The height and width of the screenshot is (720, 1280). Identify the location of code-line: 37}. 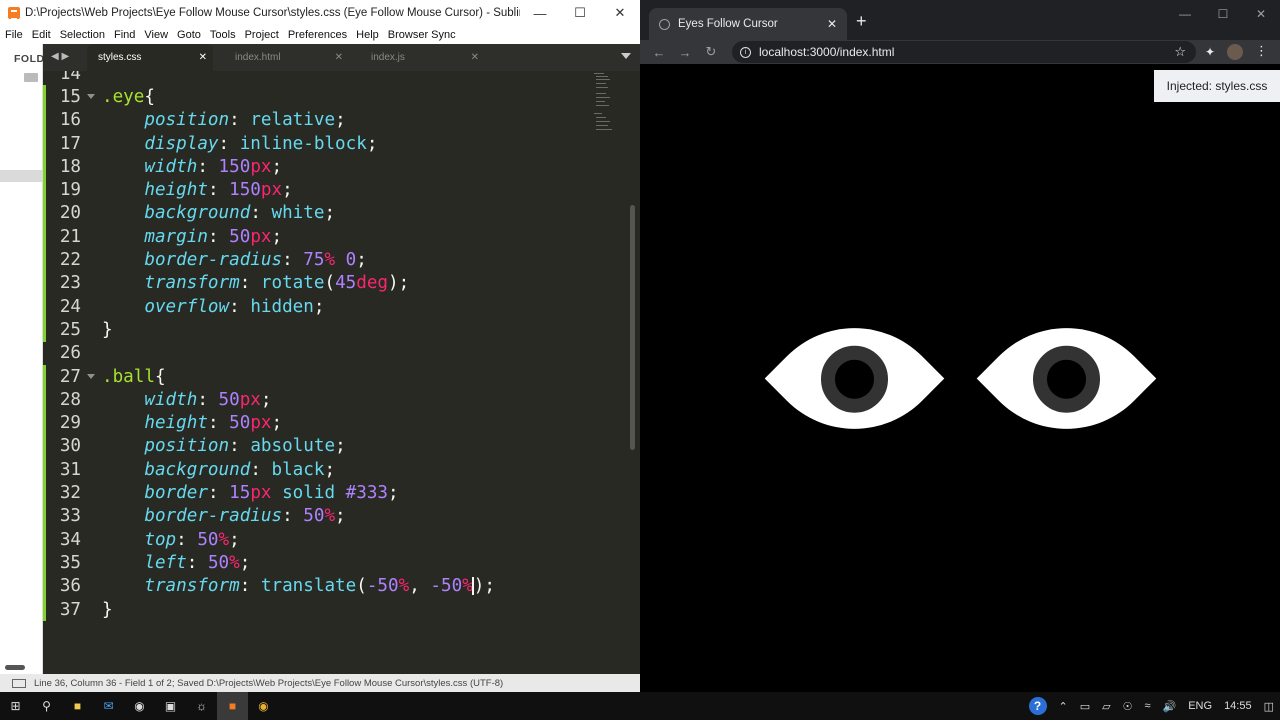
(315, 609).